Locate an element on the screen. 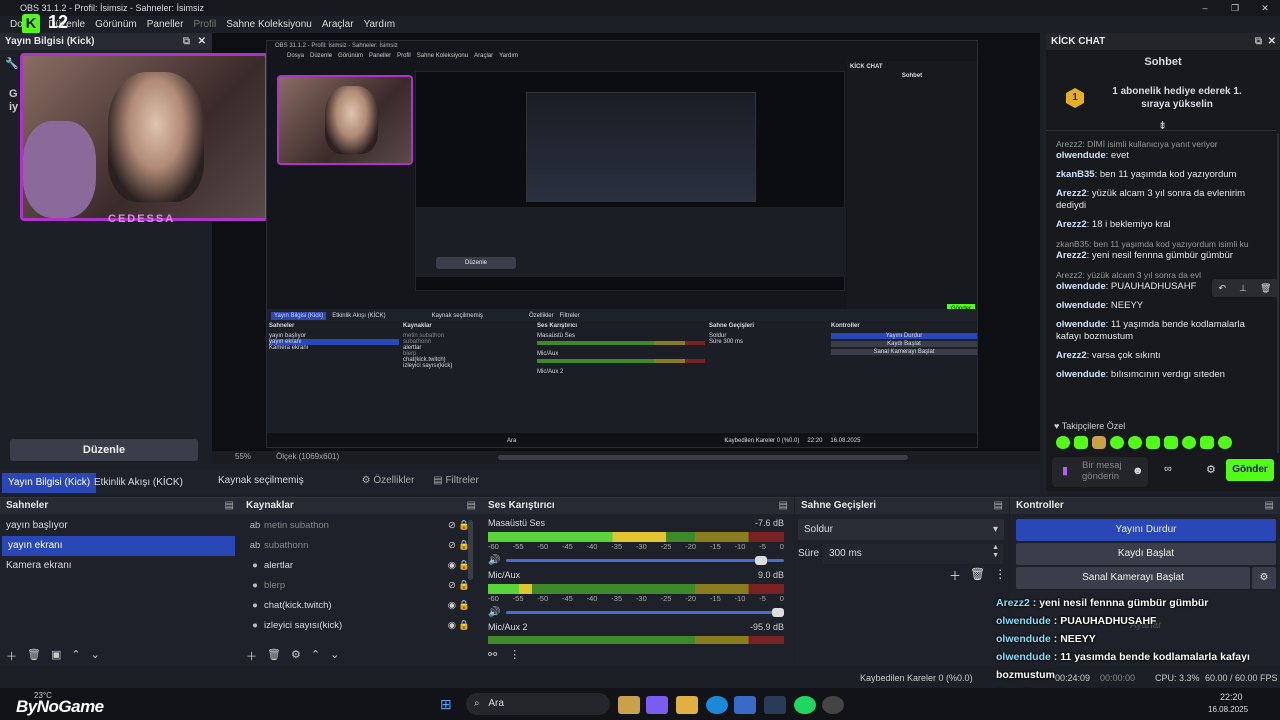 The height and width of the screenshot is (720, 1280). source-item: ab metin subathon ⊘ 🔒 is located at coordinates (361, 526).